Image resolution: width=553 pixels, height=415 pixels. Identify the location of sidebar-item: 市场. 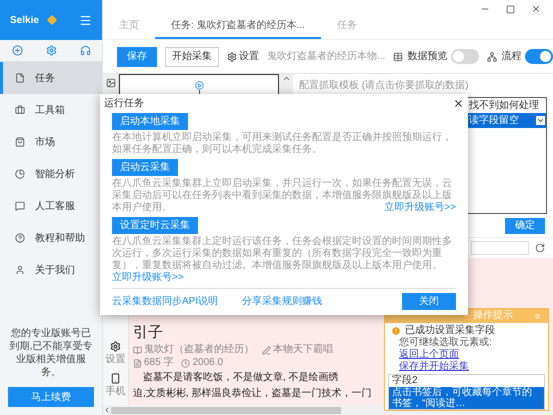
(51, 142).